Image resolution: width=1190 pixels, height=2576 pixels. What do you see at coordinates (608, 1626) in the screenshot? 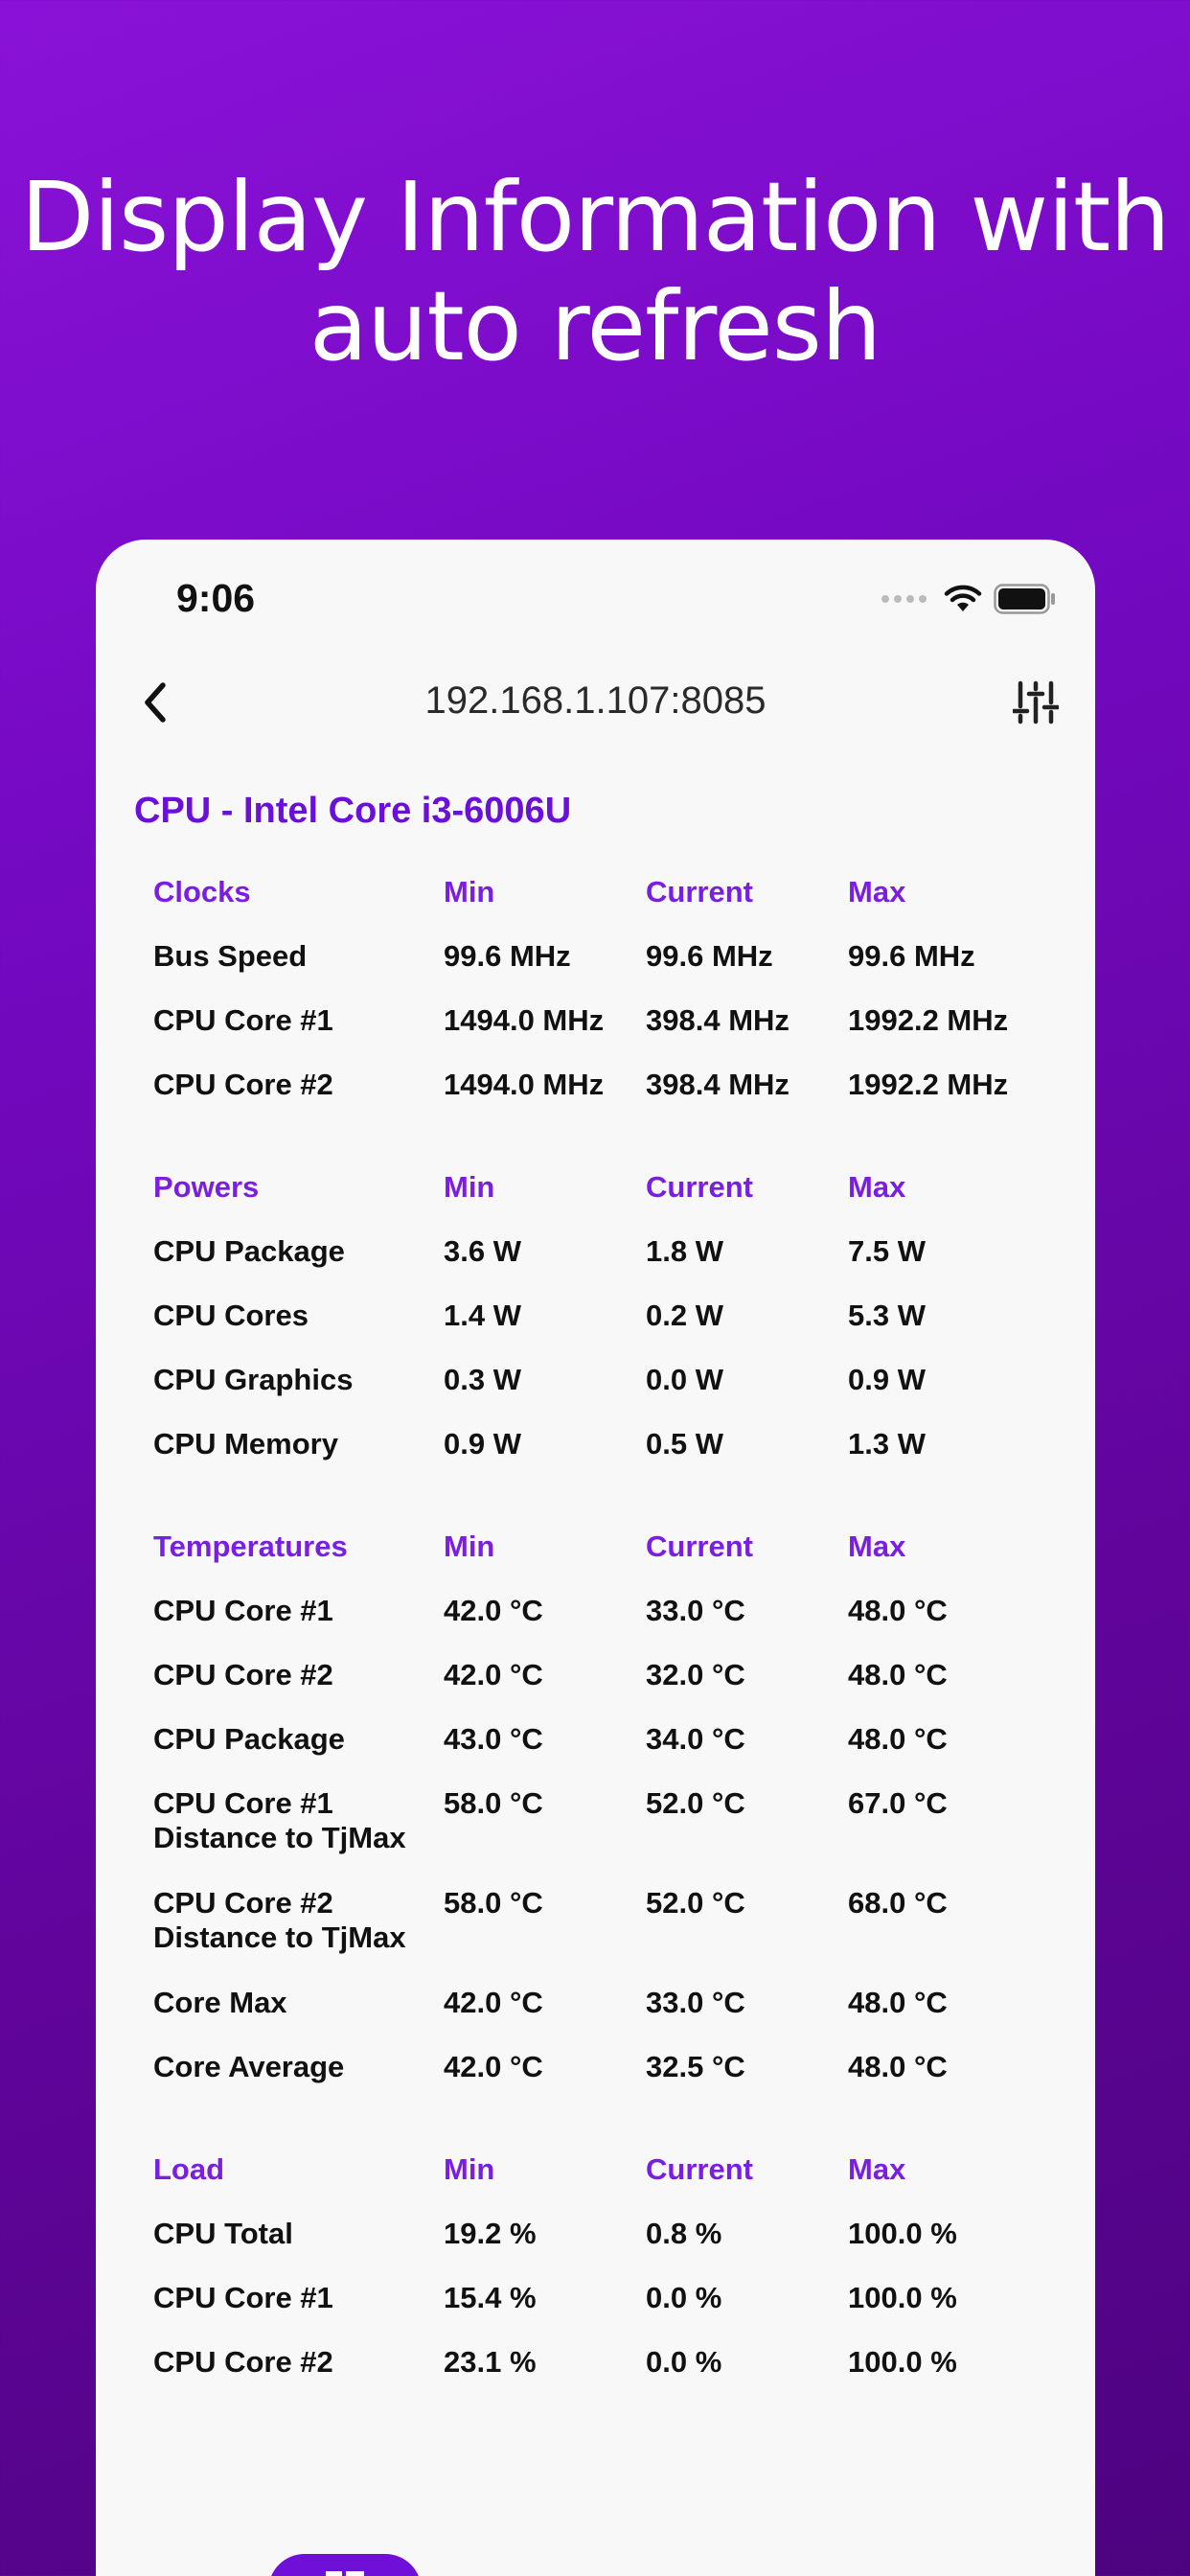
I see `table-row: CPU Core #1 42.0 °C 33.0 °C 48.0 °C` at bounding box center [608, 1626].